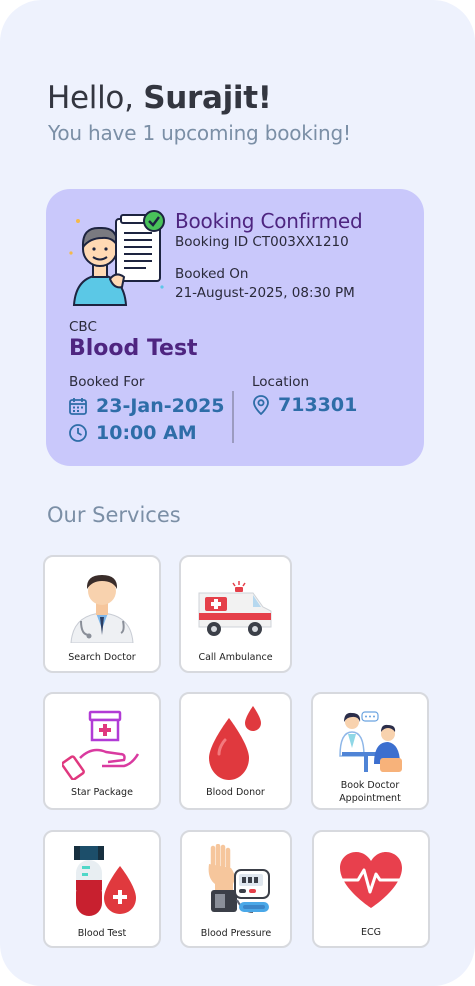 The width and height of the screenshot is (475, 986). What do you see at coordinates (265, 293) in the screenshot?
I see `booked-on-value: 21-August-2025, 08:30 PM` at bounding box center [265, 293].